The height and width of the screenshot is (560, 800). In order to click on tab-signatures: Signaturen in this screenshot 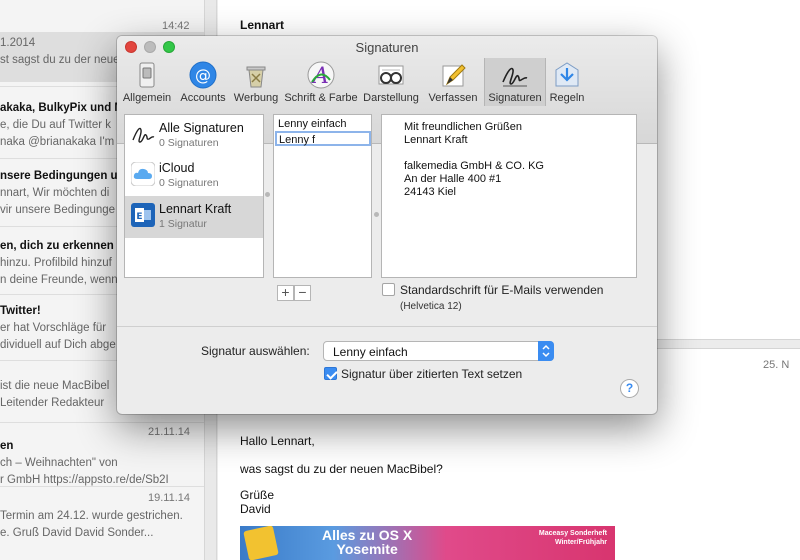, I will do `click(515, 82)`.